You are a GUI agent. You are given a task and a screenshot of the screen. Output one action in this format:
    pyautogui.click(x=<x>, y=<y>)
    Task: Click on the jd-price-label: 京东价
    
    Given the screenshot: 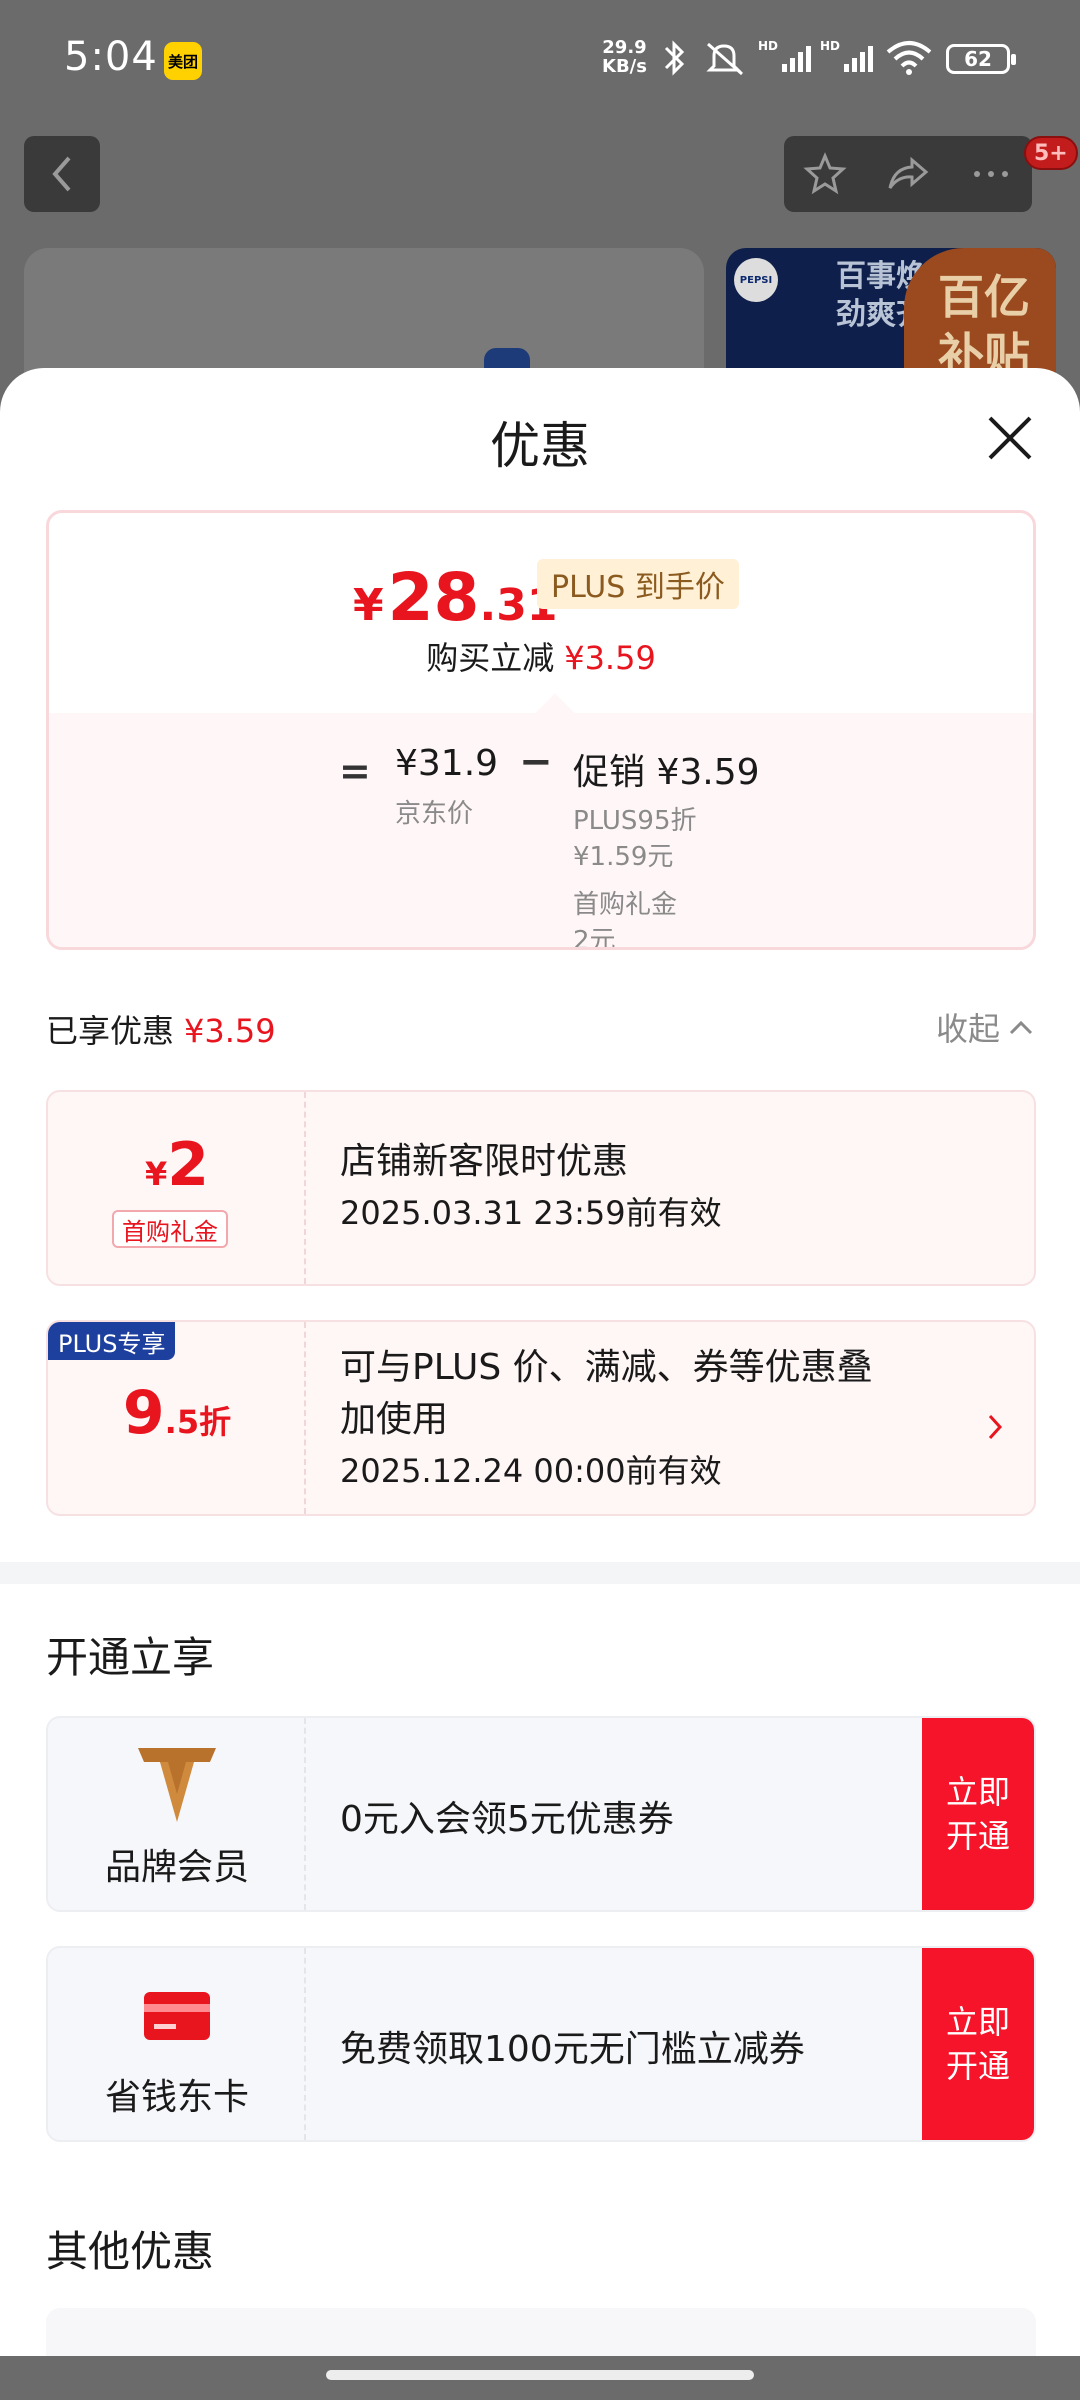 What is the action you would take?
    pyautogui.click(x=434, y=814)
    